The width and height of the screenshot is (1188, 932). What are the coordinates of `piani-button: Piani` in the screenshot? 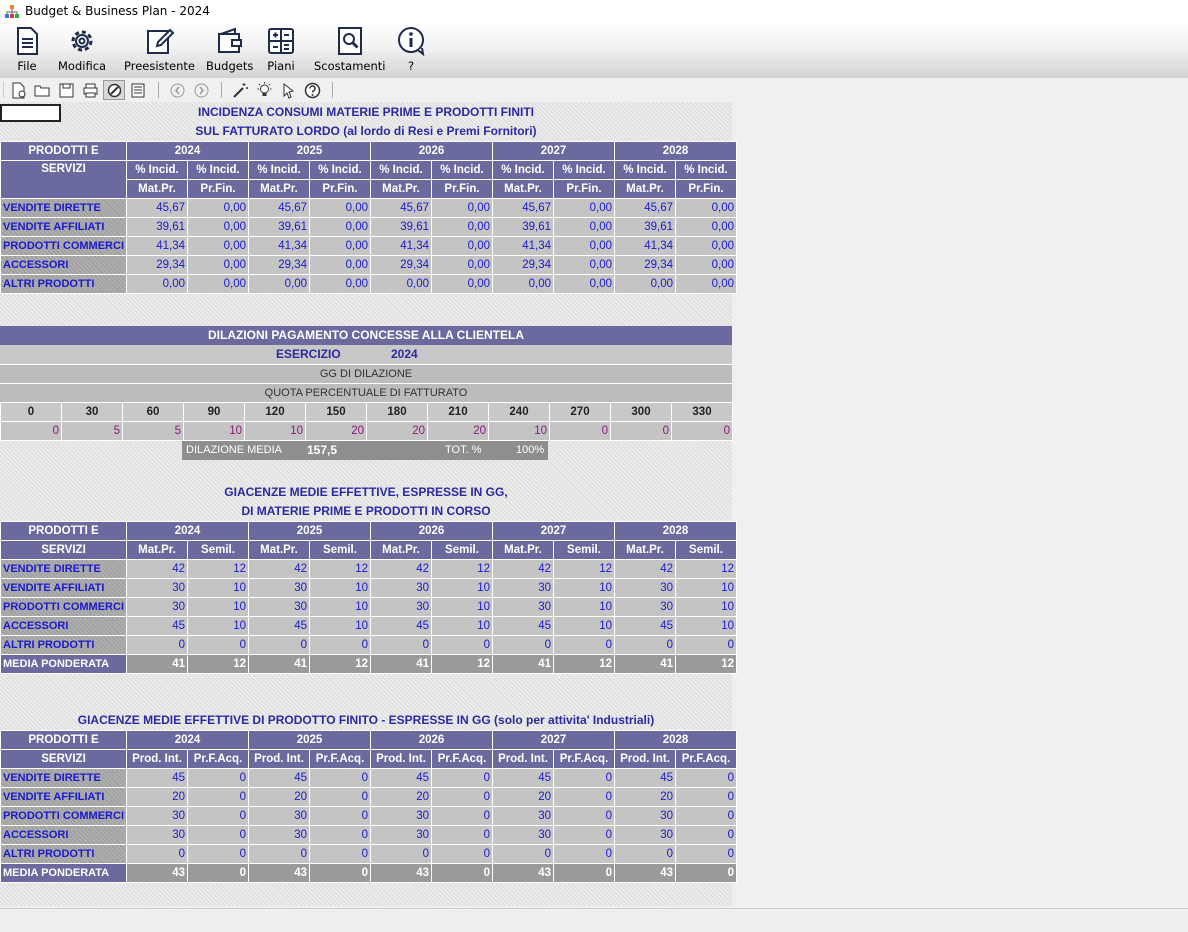 It's located at (281, 51).